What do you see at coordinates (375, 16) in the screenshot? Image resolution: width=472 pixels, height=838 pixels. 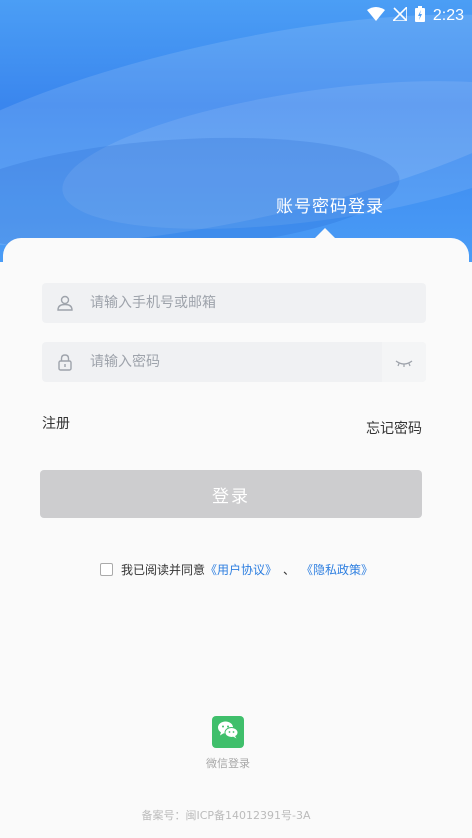 I see `wifi-icon` at bounding box center [375, 16].